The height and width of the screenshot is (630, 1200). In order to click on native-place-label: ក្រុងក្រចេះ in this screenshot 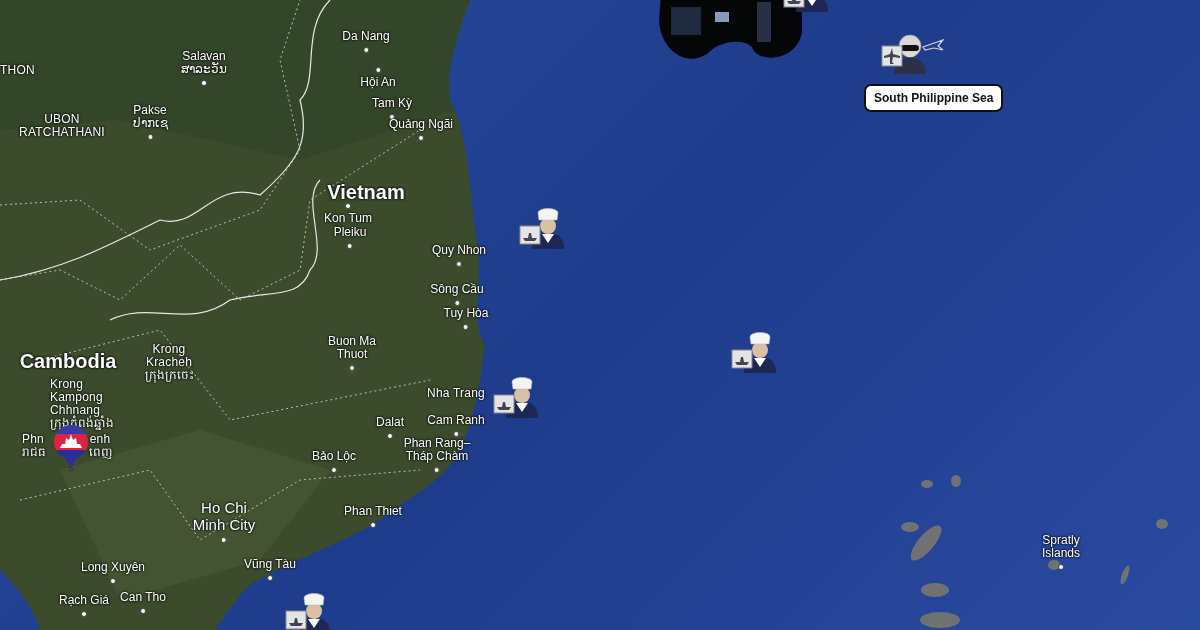, I will do `click(169, 375)`.